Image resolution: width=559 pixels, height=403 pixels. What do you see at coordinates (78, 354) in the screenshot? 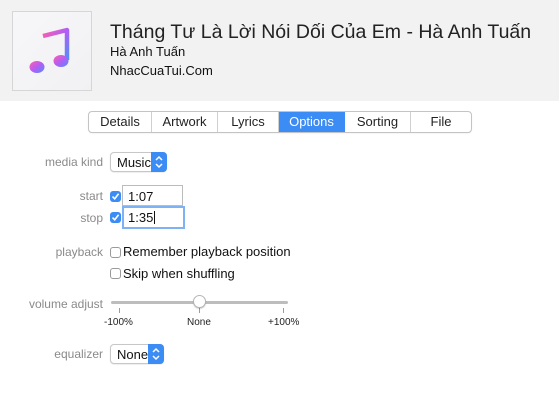
I see `equalizer-label: equalizer` at bounding box center [78, 354].